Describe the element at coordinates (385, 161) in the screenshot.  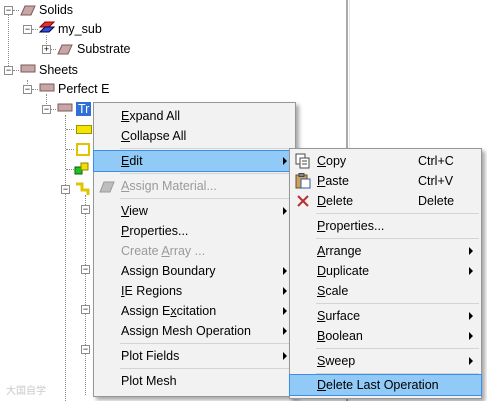
I see `menu-item-copy: Copy Ctrl+C` at that location.